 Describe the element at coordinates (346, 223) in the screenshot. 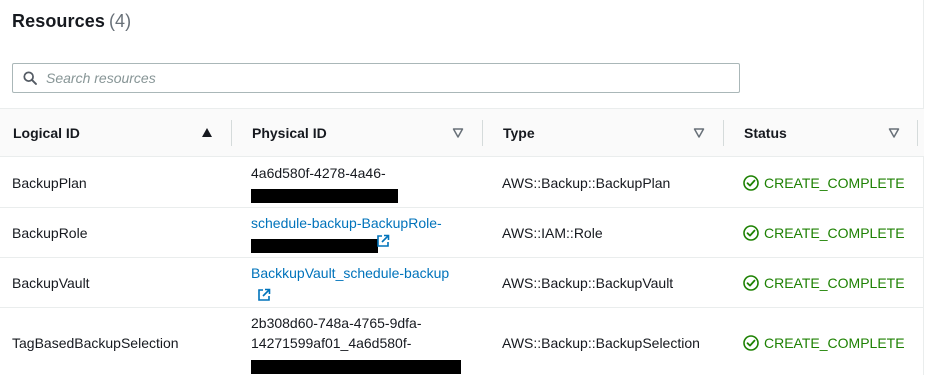

I see `physical-id-link: schedule-backup-BackupRole-` at that location.